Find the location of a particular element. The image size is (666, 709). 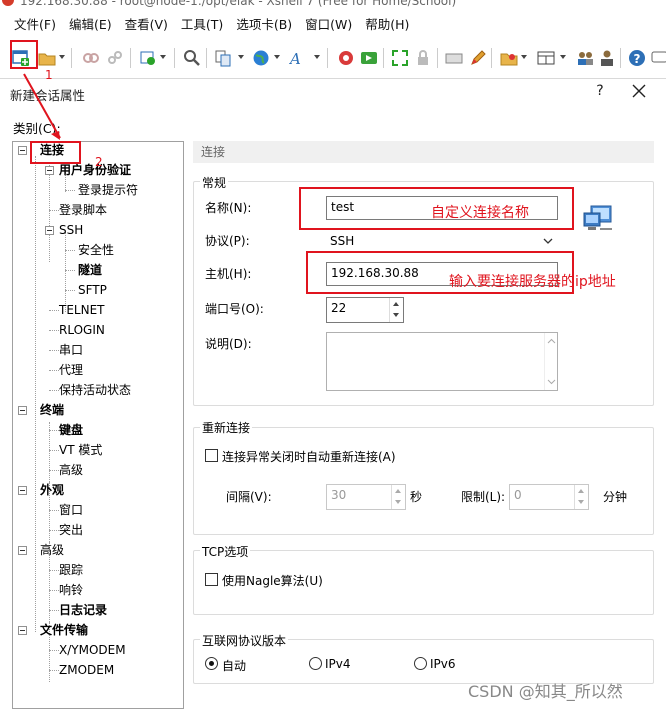

reconnect-group-label: 重新连接 is located at coordinates (226, 427).